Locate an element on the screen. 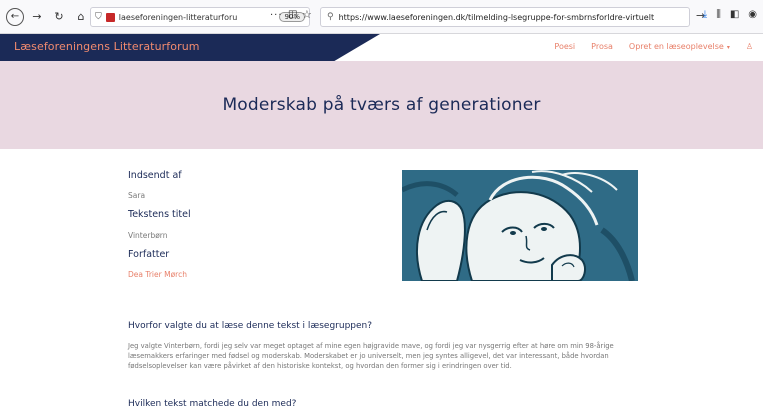 The height and width of the screenshot is (408, 763). author-label: Forfatter is located at coordinates (149, 254).